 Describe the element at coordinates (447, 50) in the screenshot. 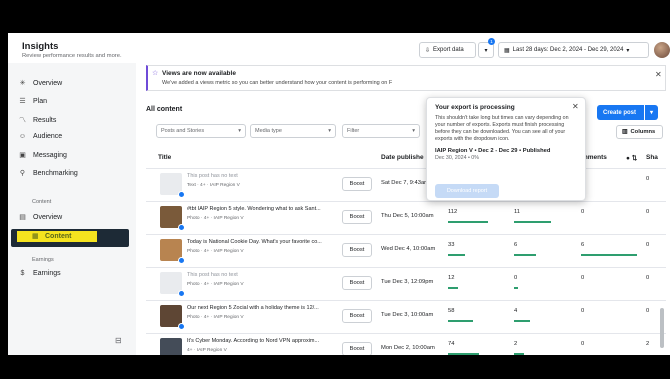

I see `export-data-button: ⇩ Export data` at that location.